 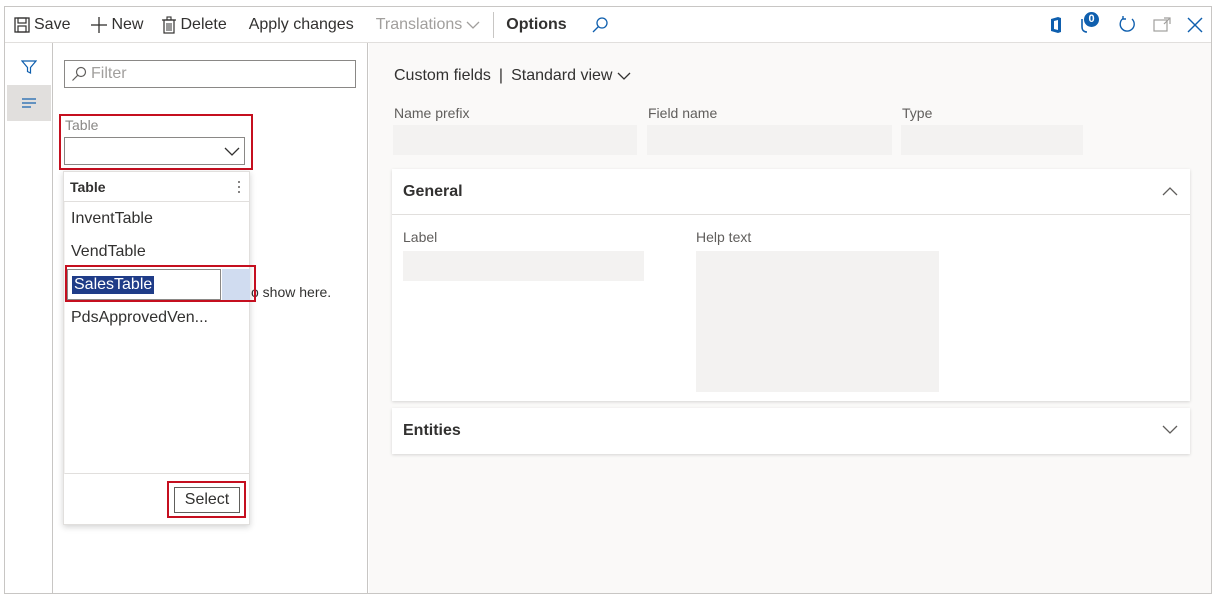 What do you see at coordinates (99, 24) in the screenshot?
I see `plus-icon` at bounding box center [99, 24].